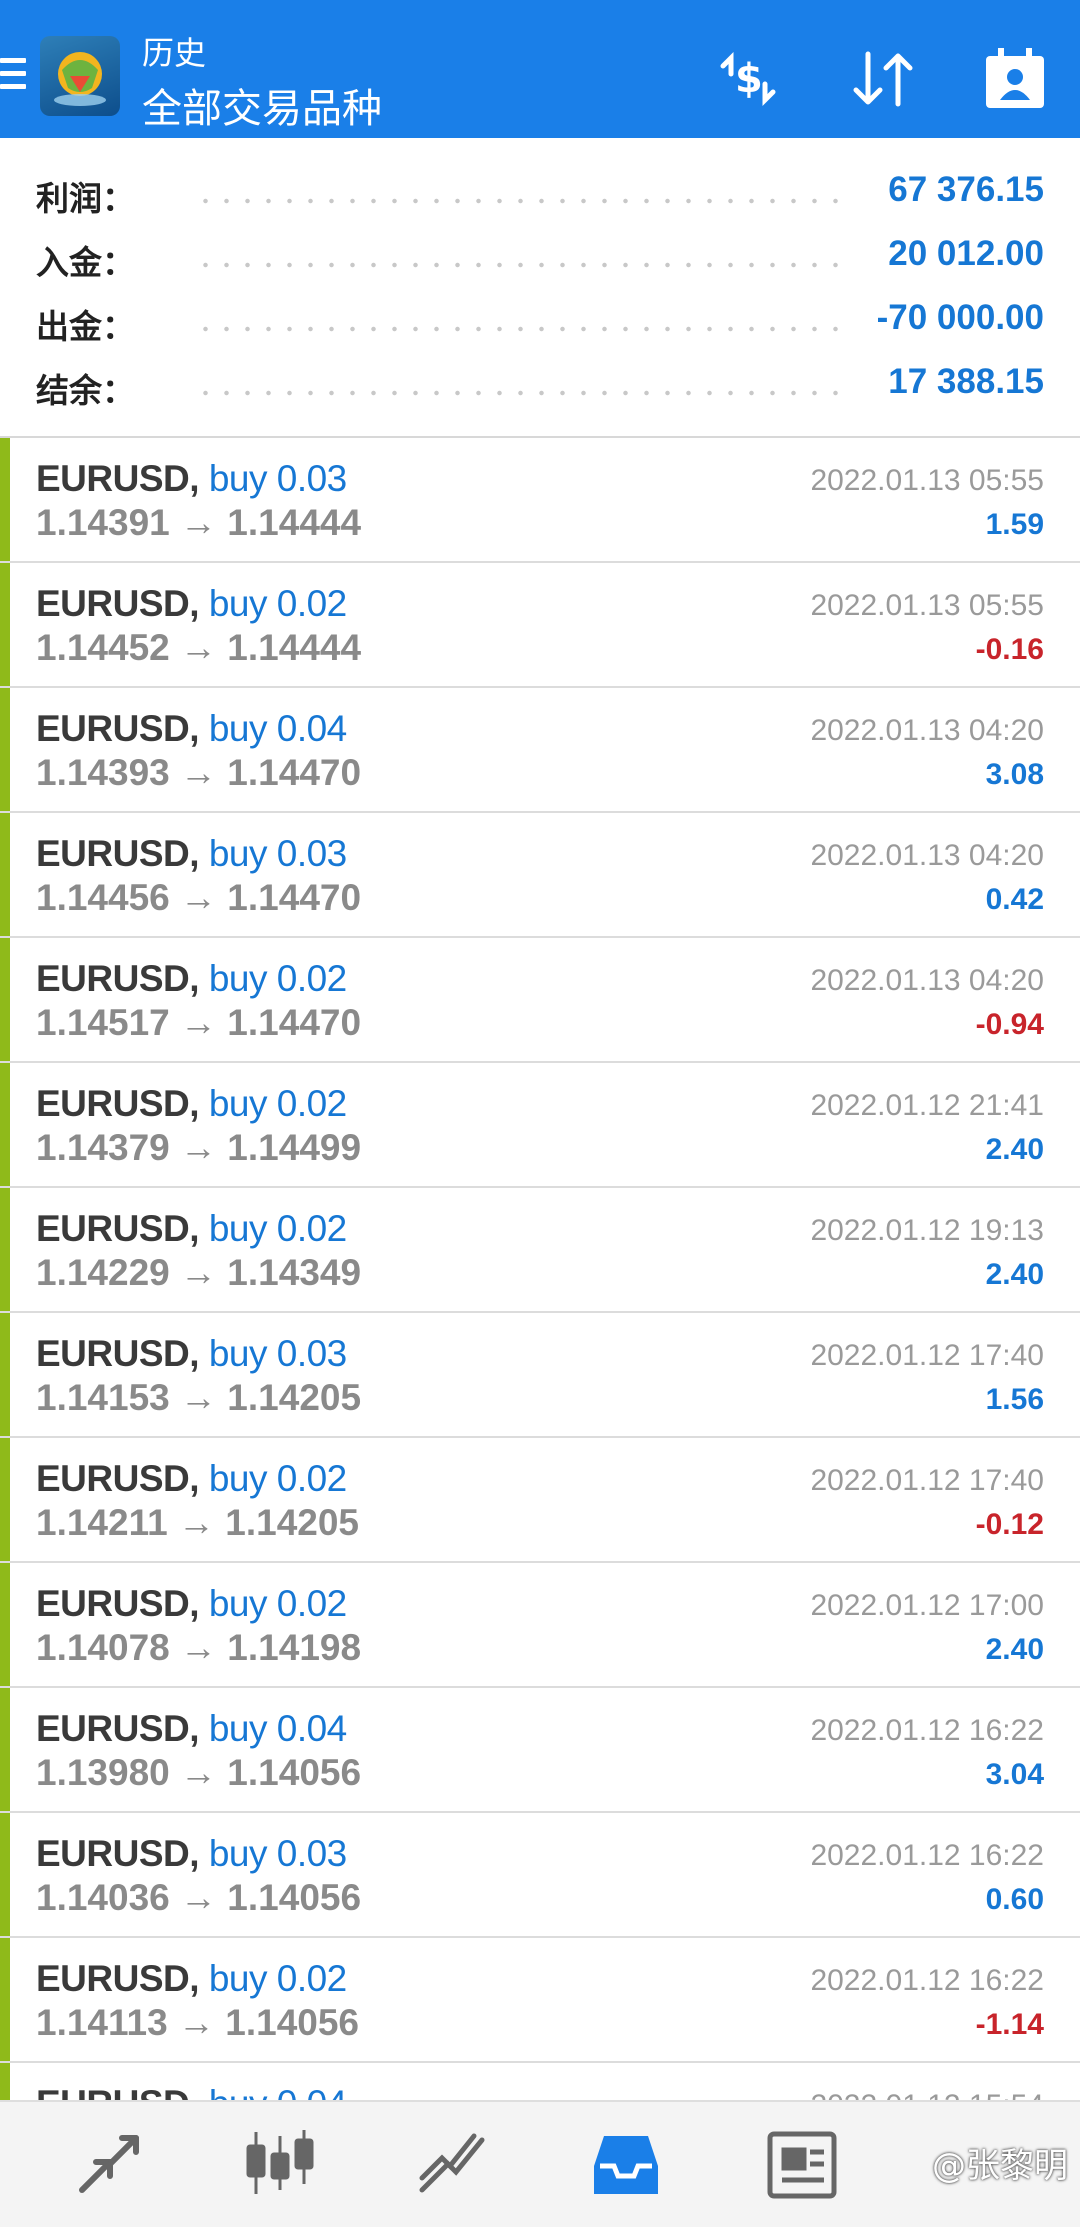 The image size is (1080, 2227). I want to click on summary-label: 入金：, so click(85, 262).